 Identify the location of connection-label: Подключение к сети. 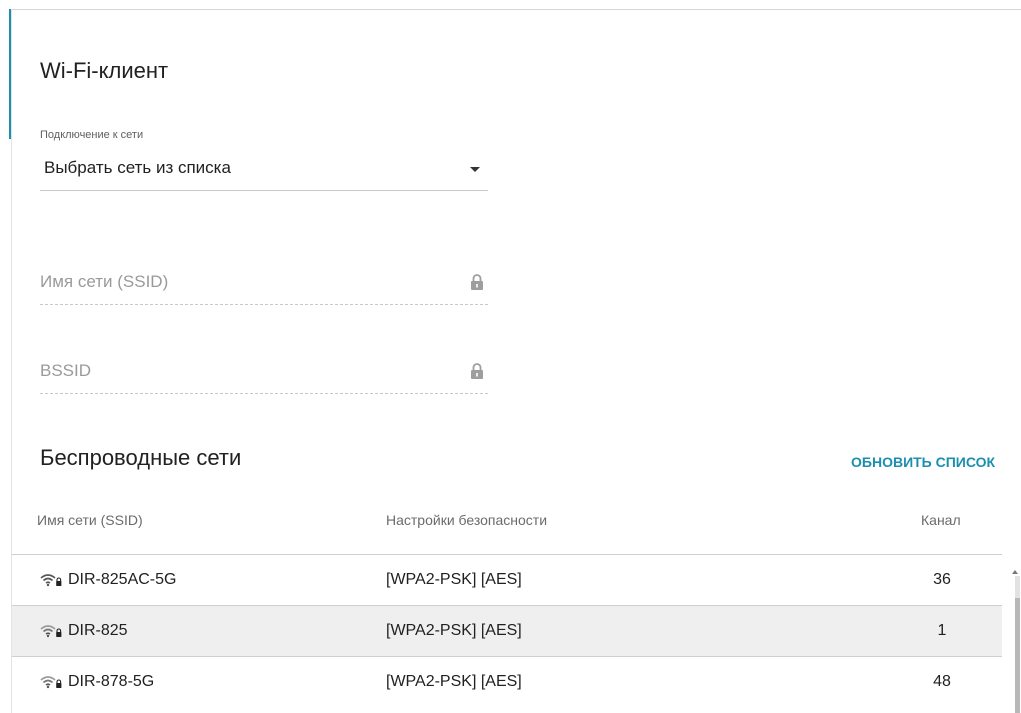
(92, 135).